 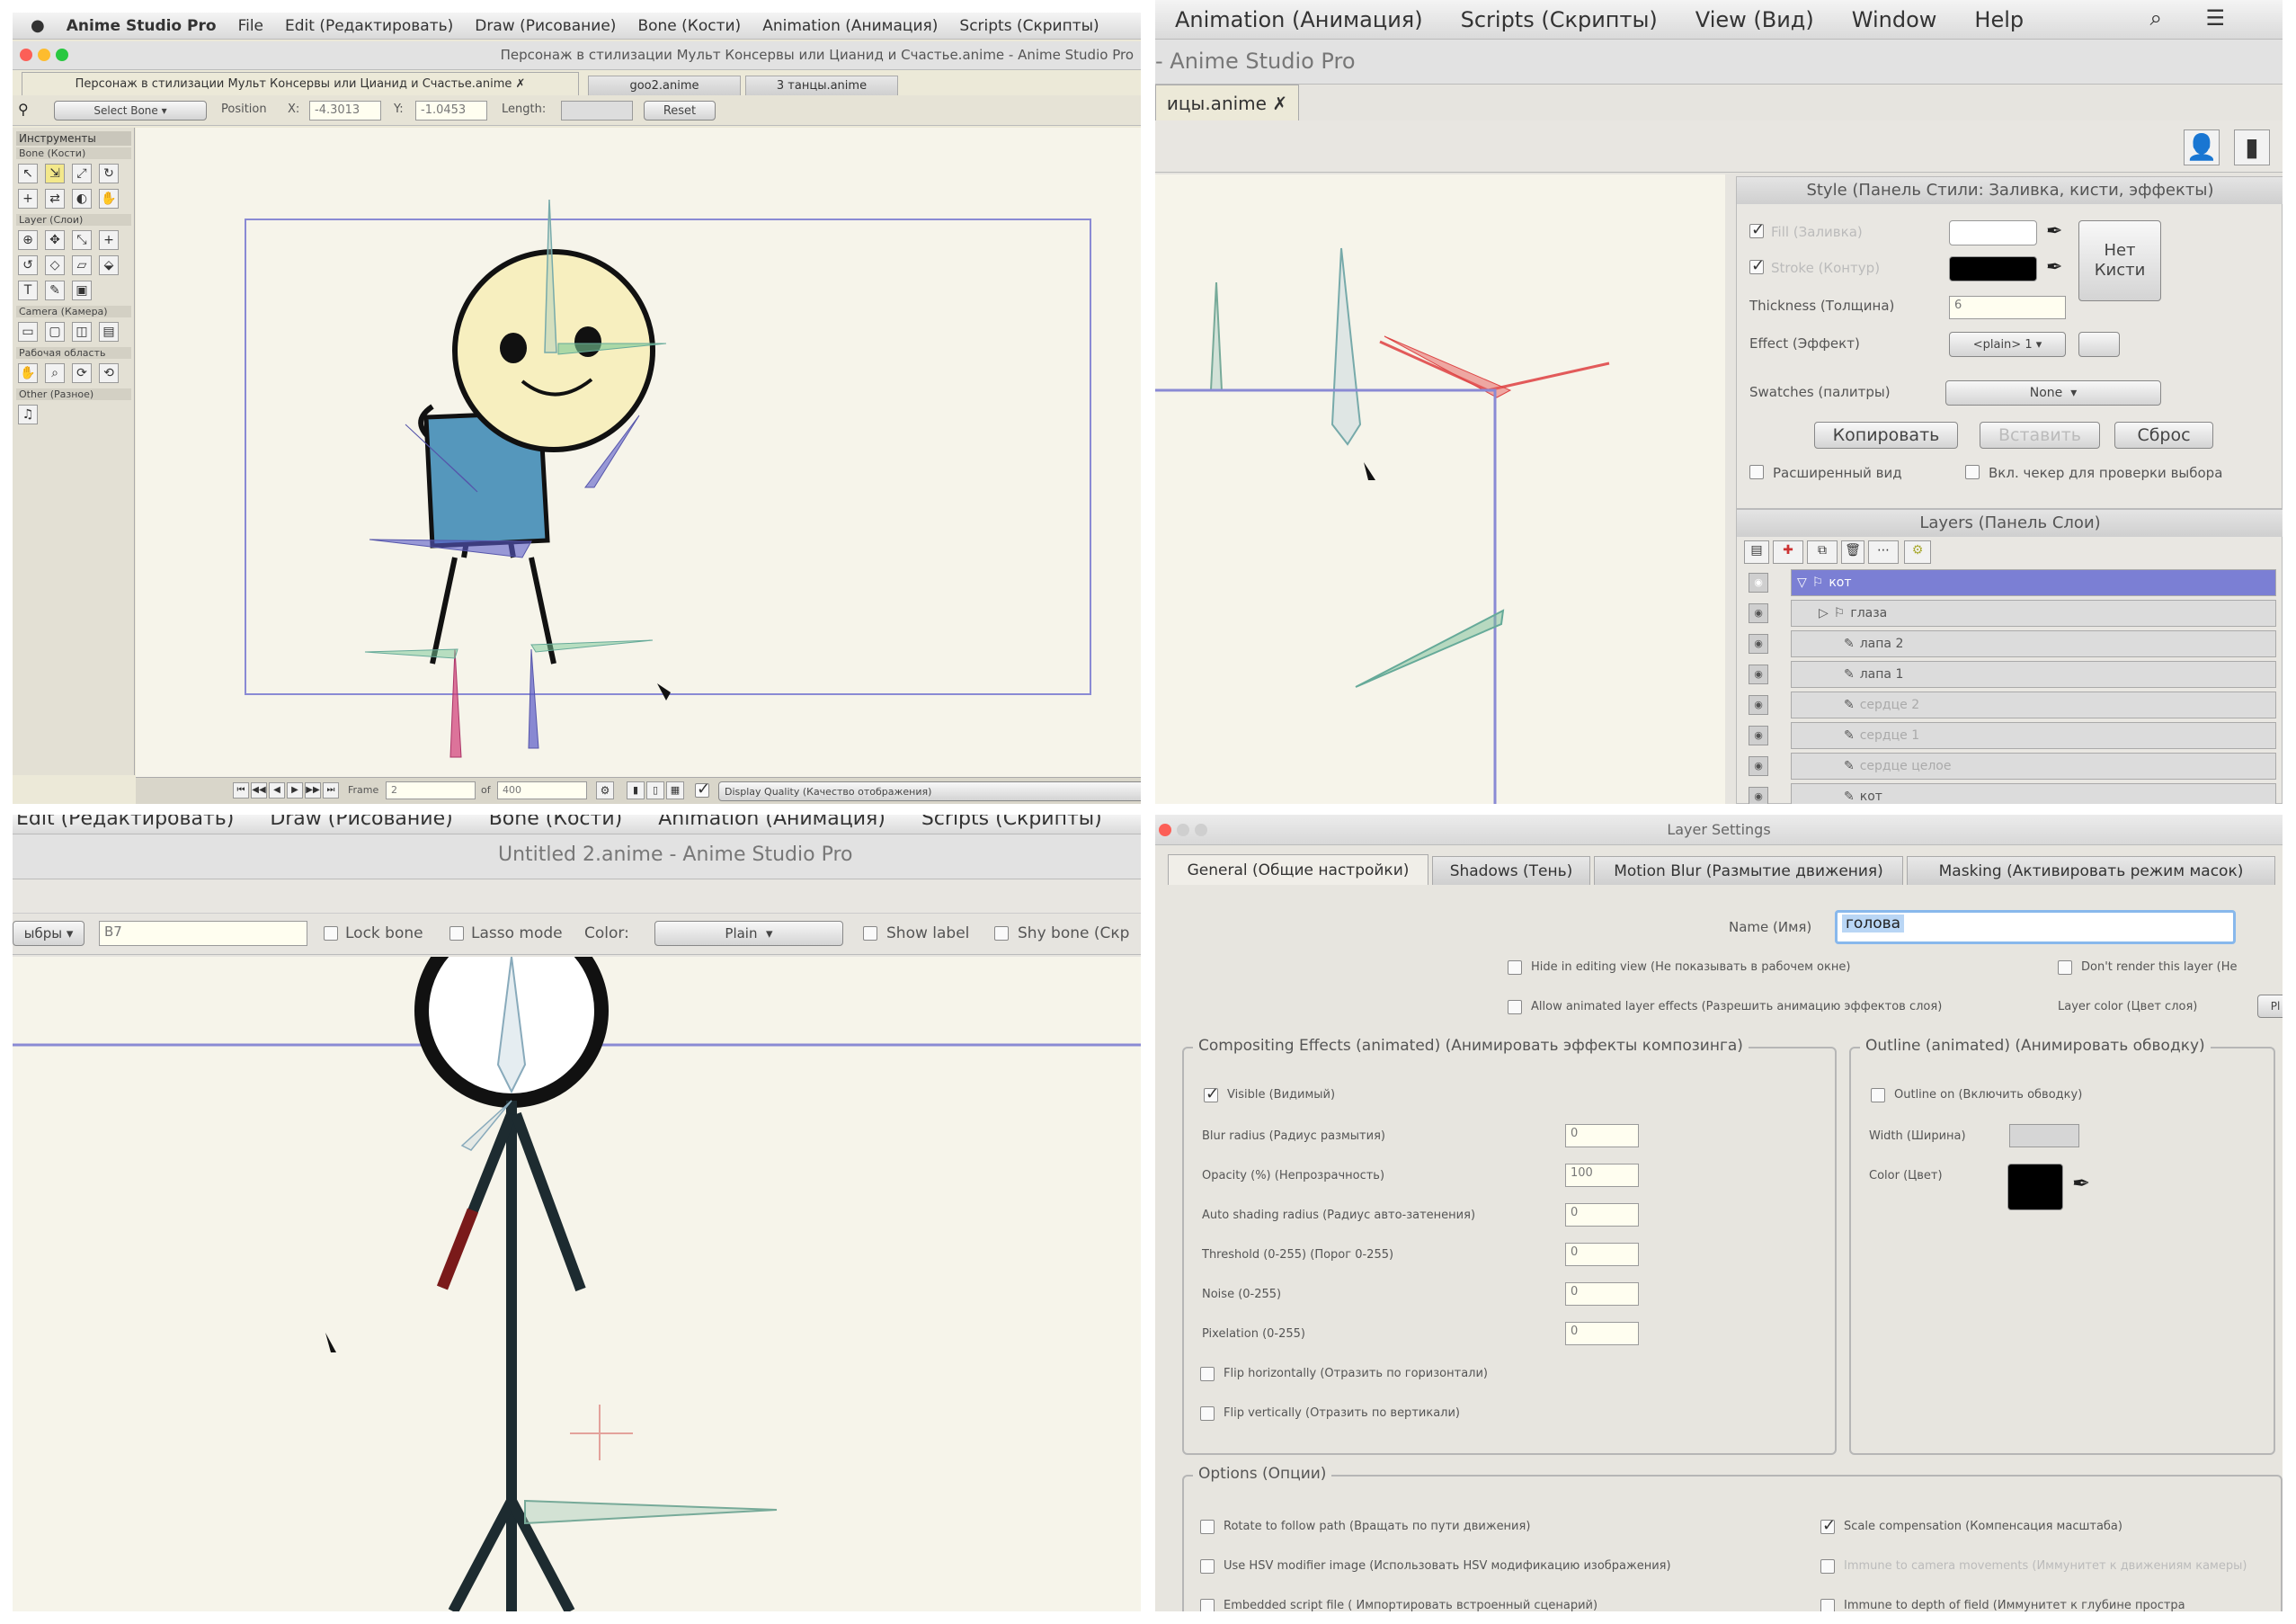 I want to click on shear-layer-tool: ◇, so click(x=55, y=265).